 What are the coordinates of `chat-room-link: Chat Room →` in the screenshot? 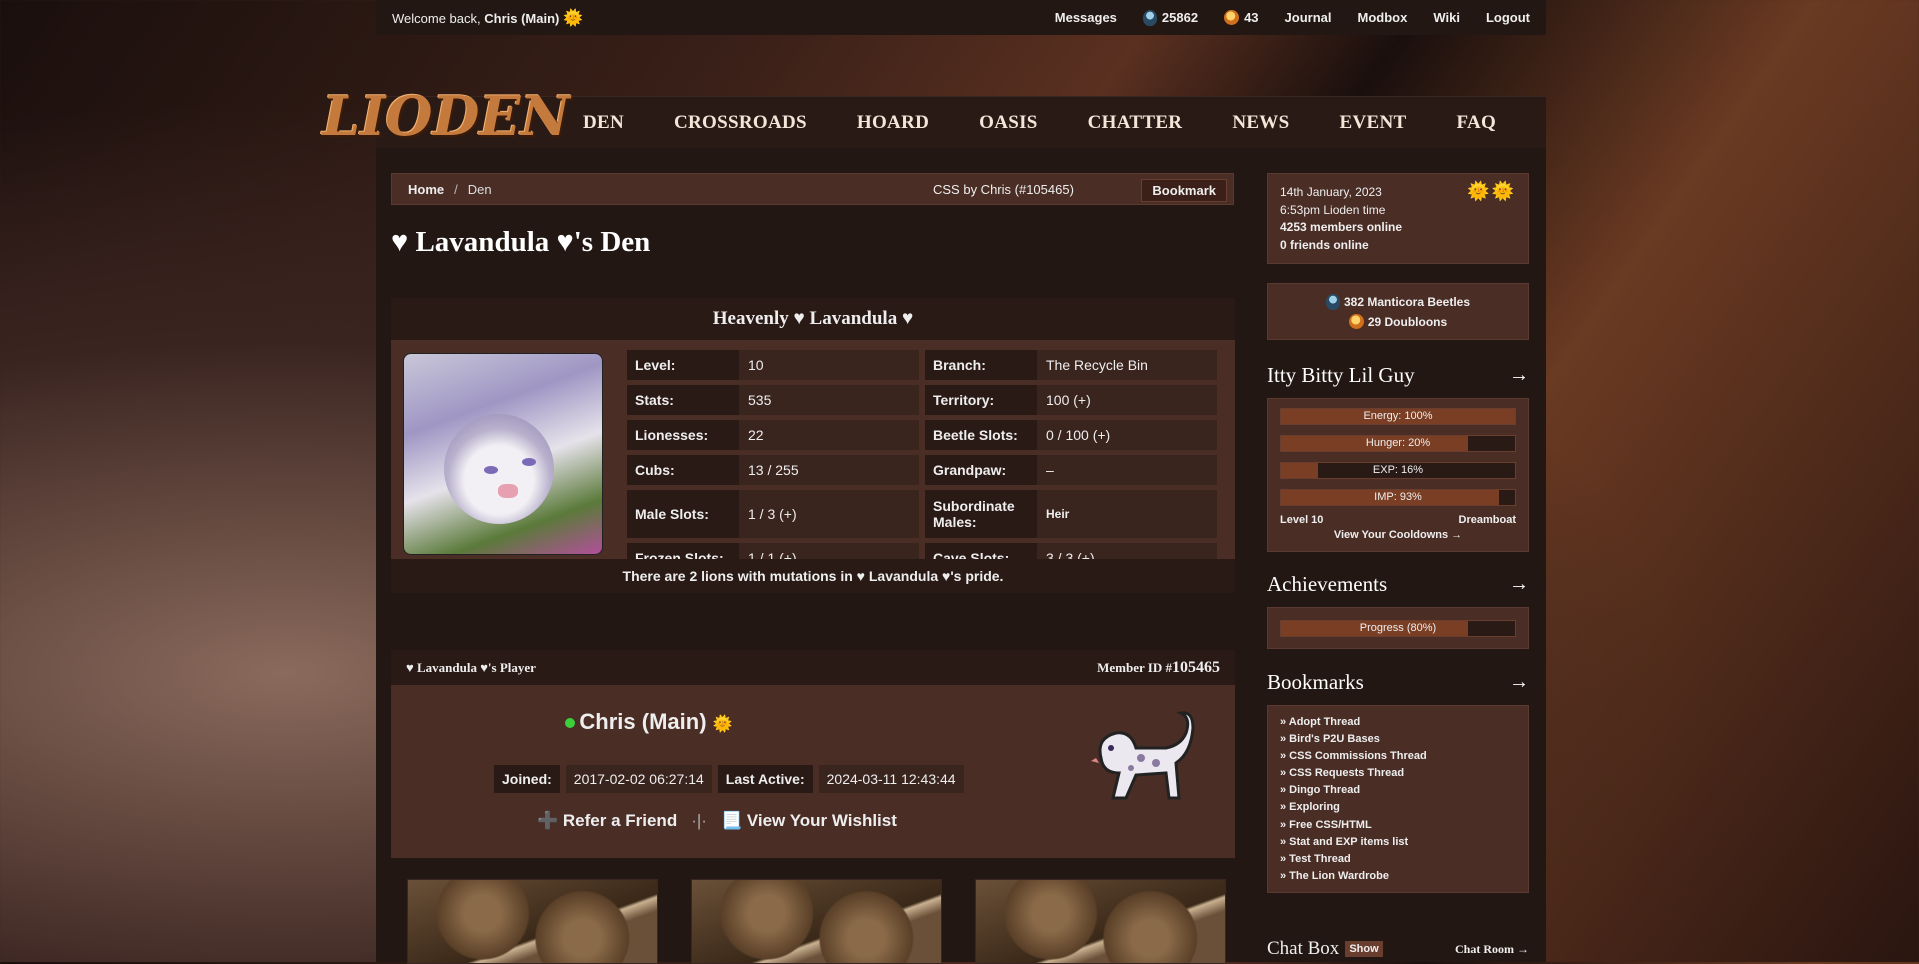 It's located at (1492, 949).